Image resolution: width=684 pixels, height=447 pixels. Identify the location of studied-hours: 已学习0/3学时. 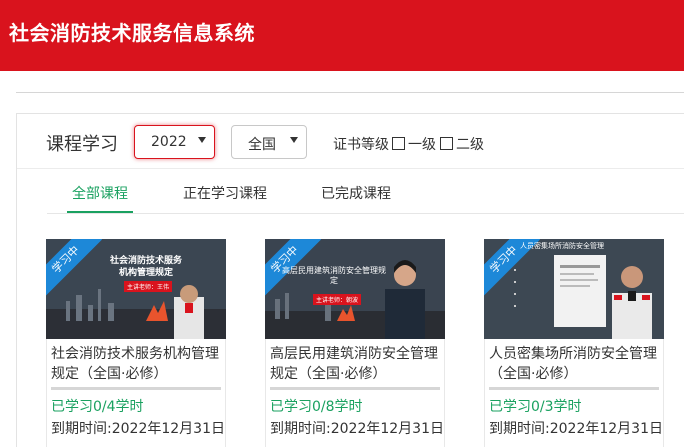
(535, 407).